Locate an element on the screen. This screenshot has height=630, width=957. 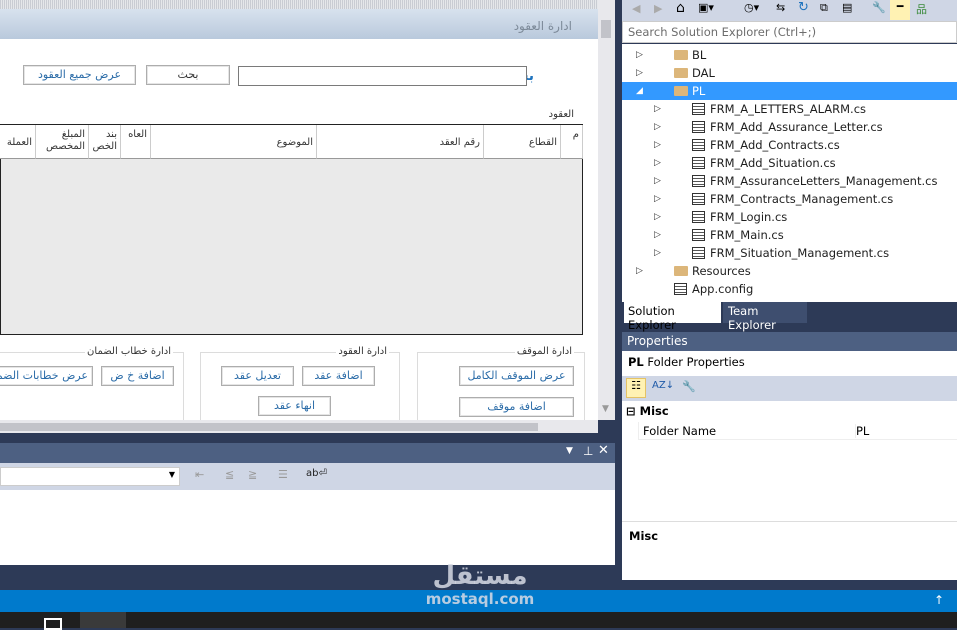
property-row: Folder Name PL is located at coordinates (797, 431).